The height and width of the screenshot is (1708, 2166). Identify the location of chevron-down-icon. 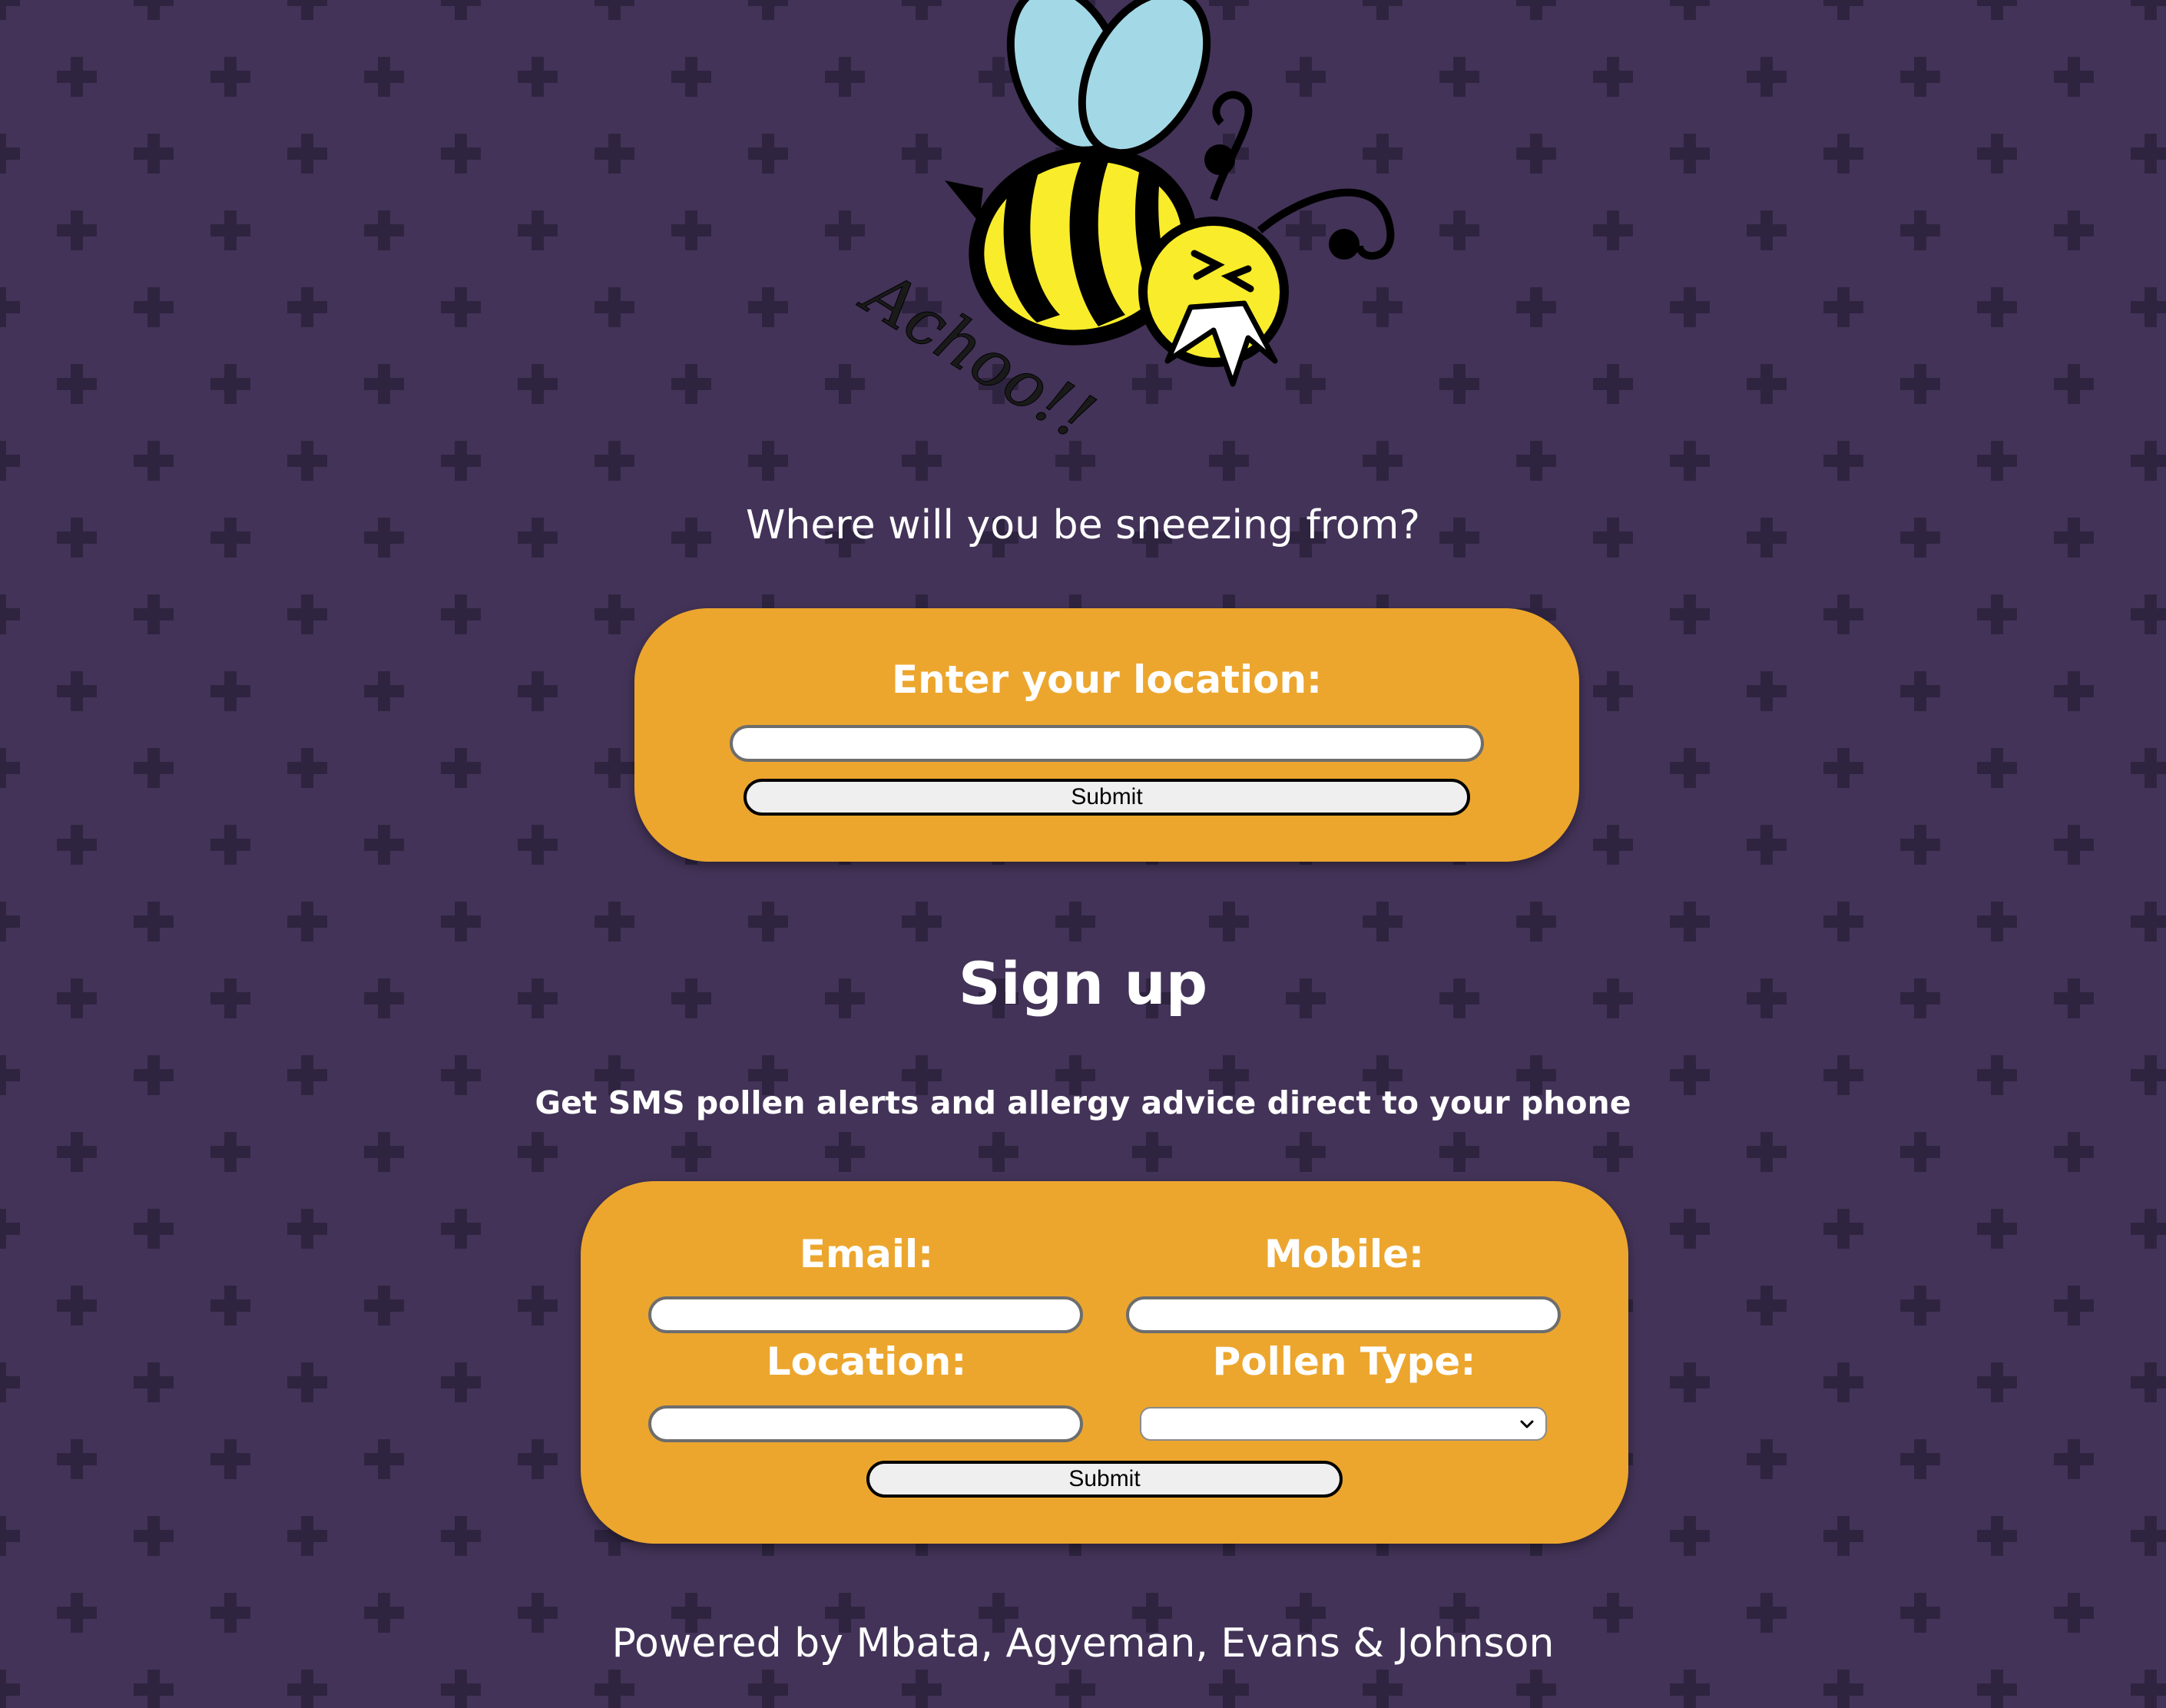
(1527, 1424).